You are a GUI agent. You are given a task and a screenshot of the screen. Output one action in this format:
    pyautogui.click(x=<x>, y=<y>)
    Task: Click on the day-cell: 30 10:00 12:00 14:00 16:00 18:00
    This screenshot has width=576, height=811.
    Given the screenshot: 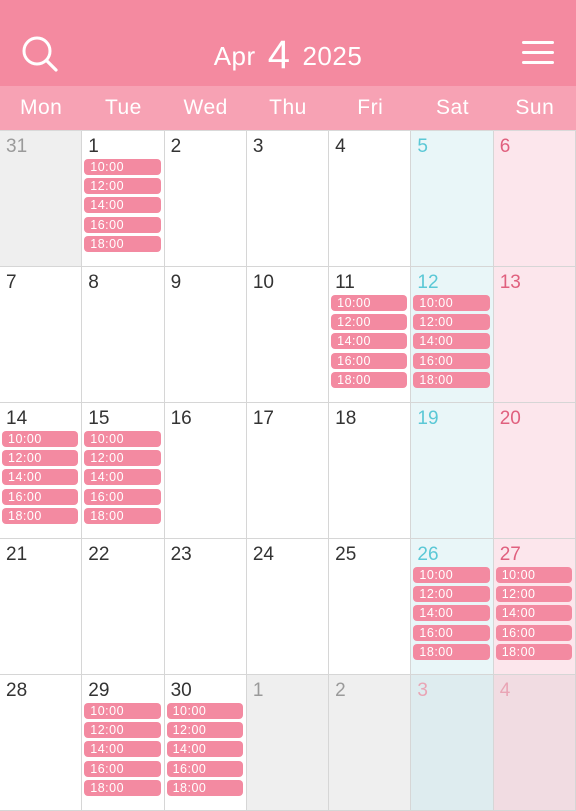 What is the action you would take?
    pyautogui.click(x=205, y=743)
    